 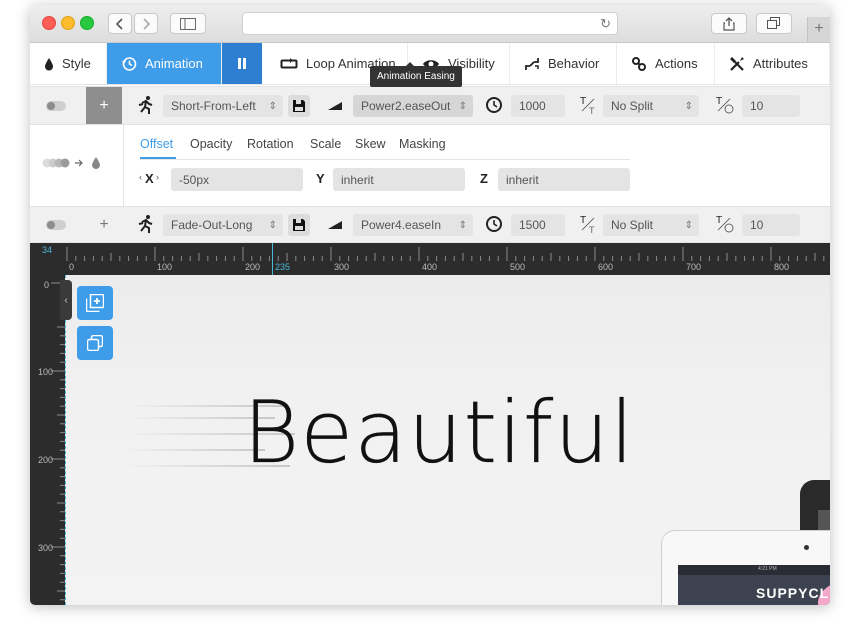 I want to click on drop-icon, so click(x=49, y=63).